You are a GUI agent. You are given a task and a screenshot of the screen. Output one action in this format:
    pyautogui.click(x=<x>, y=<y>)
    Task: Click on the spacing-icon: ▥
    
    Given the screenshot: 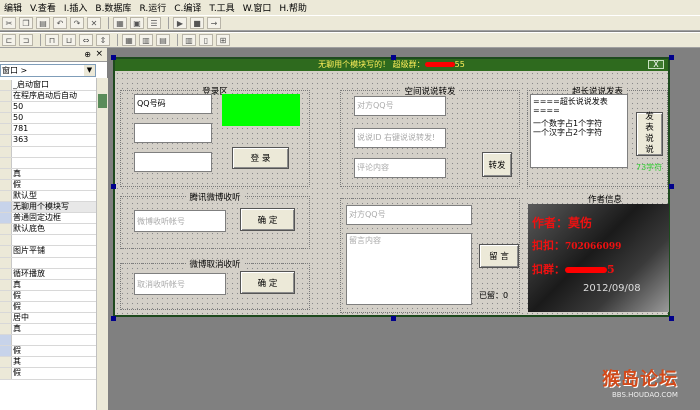 What is the action you would take?
    pyautogui.click(x=146, y=40)
    